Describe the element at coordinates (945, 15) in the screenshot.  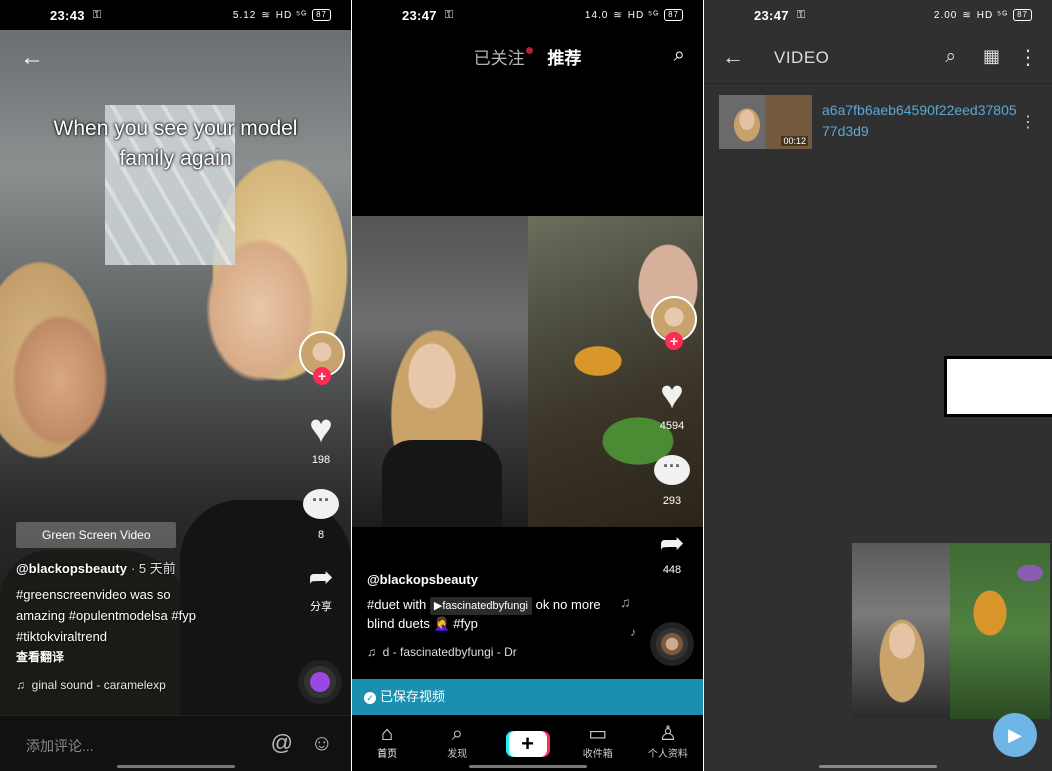
I see `status-net-speed: 2.00` at that location.